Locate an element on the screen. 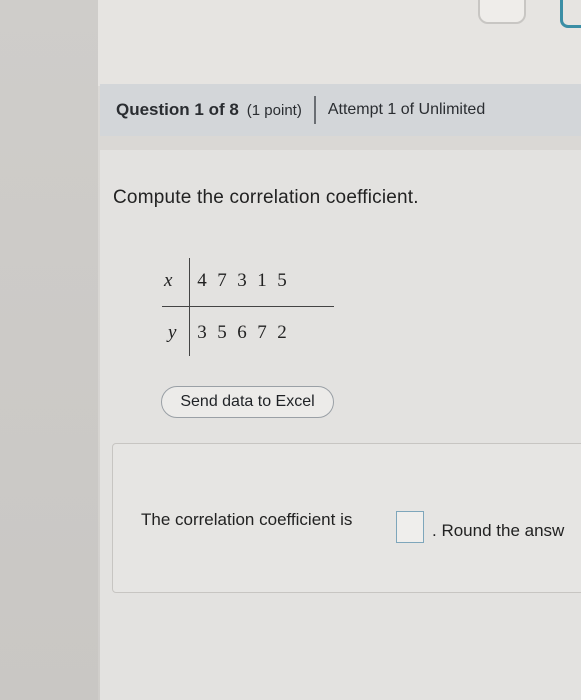  table-horizontal-divider is located at coordinates (248, 306).